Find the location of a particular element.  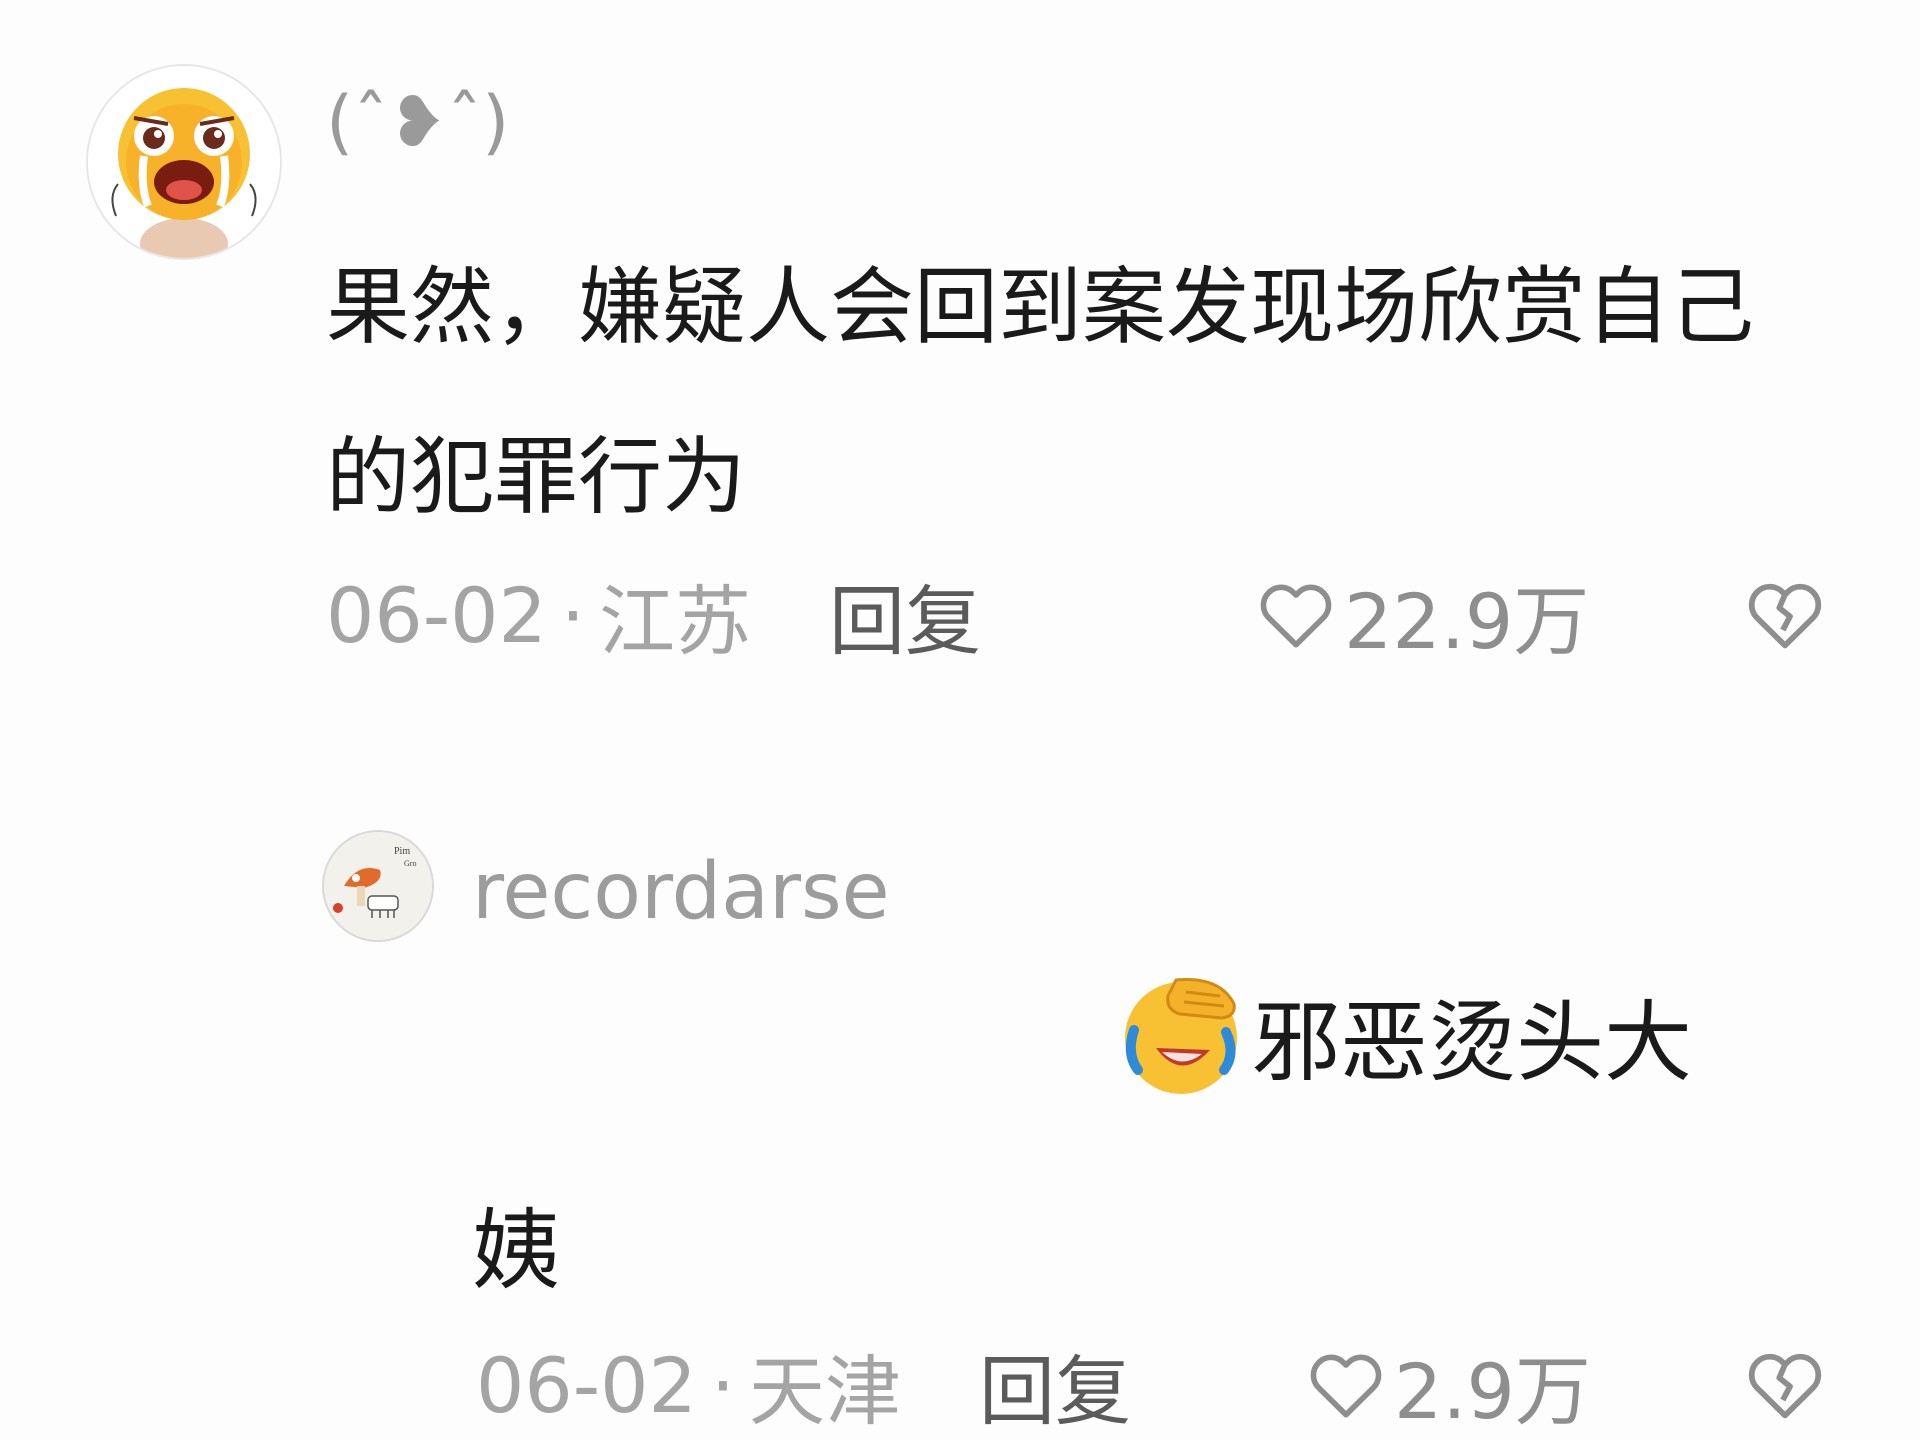

comment-meta: 06-02 · 江苏 回复 is located at coordinates (653, 615).